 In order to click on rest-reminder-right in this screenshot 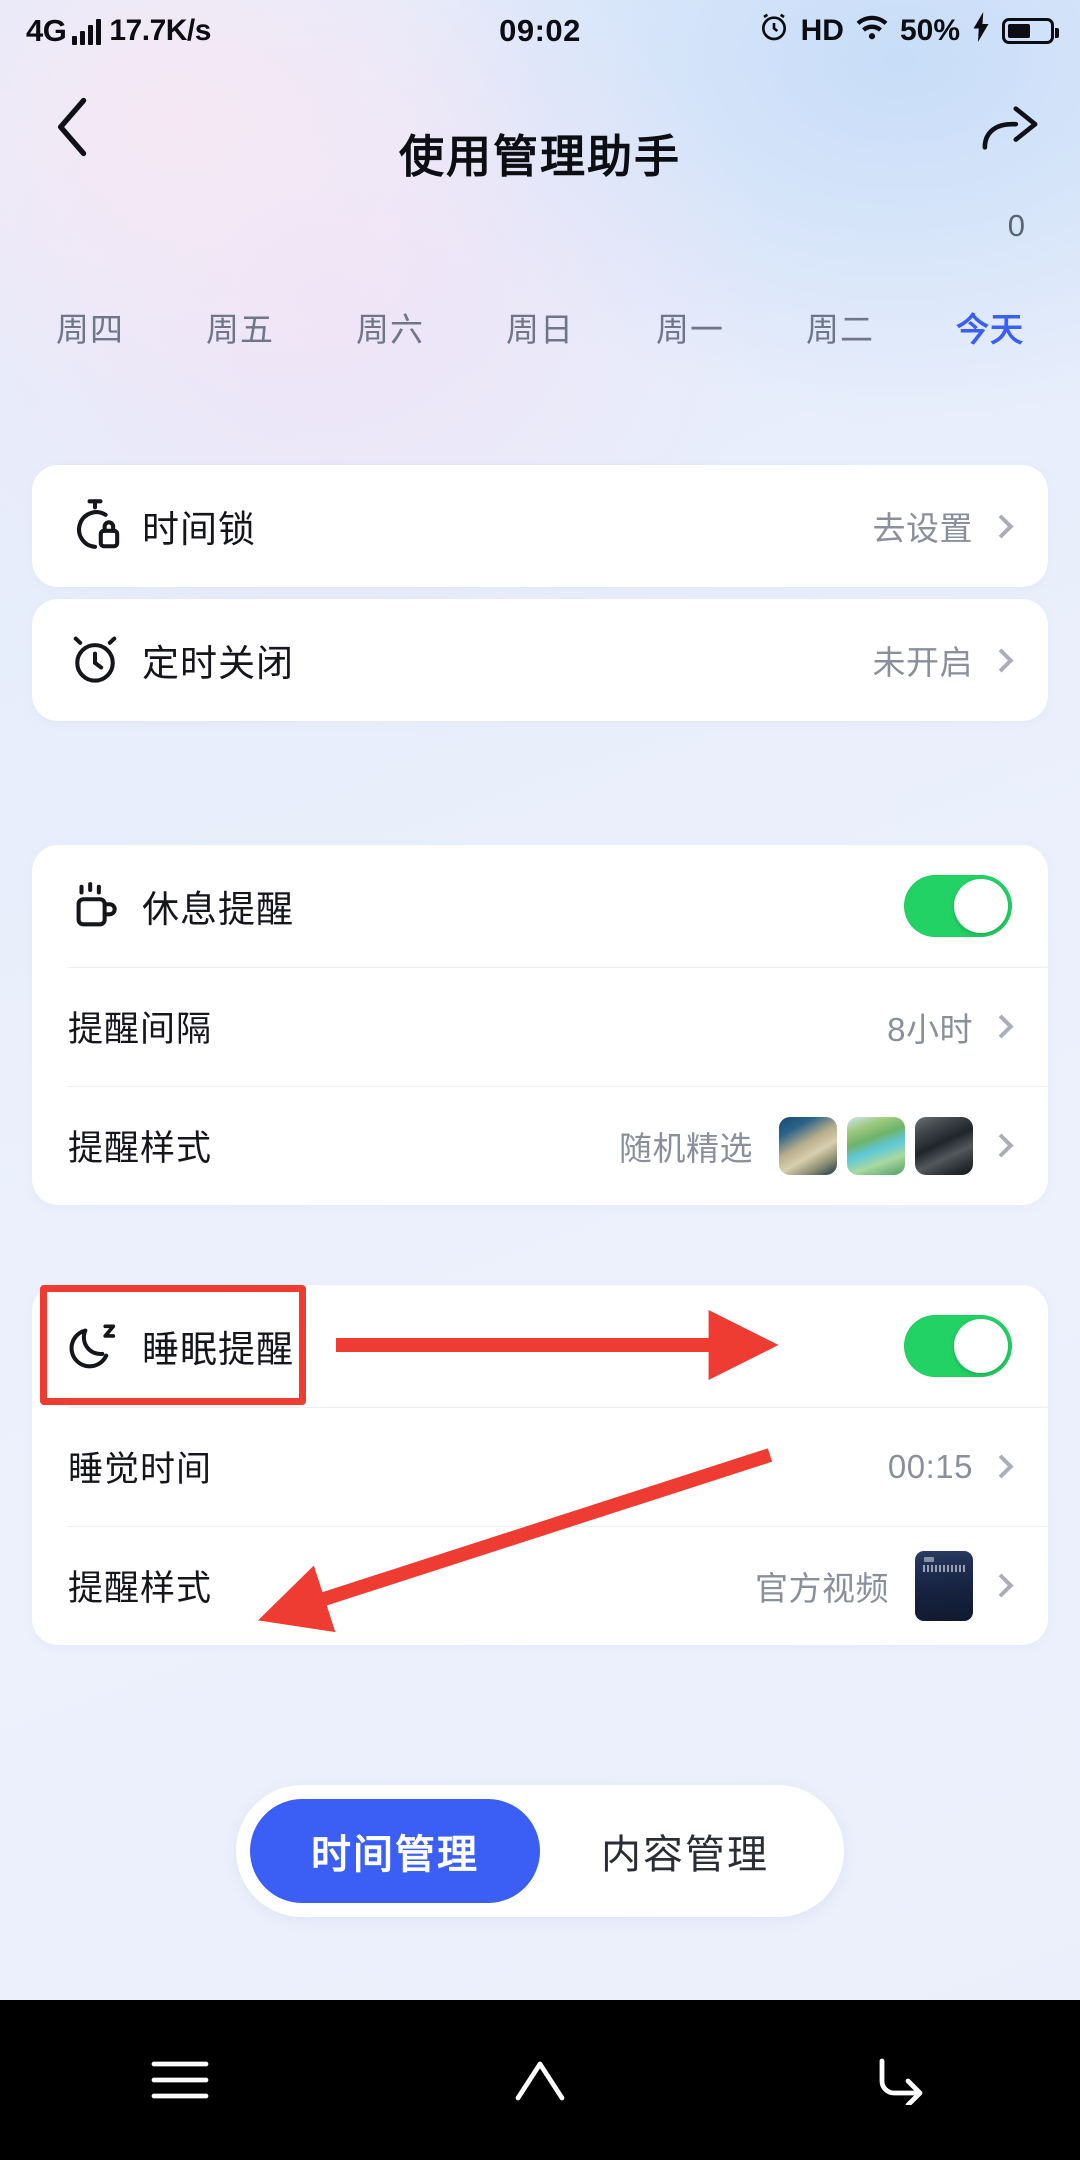, I will do `click(958, 906)`.